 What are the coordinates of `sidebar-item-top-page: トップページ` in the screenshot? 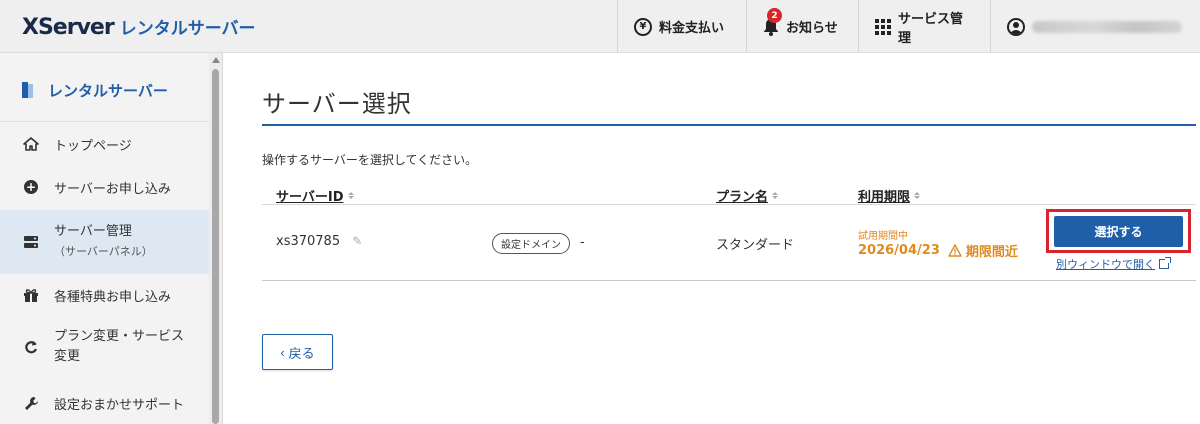 It's located at (104, 144).